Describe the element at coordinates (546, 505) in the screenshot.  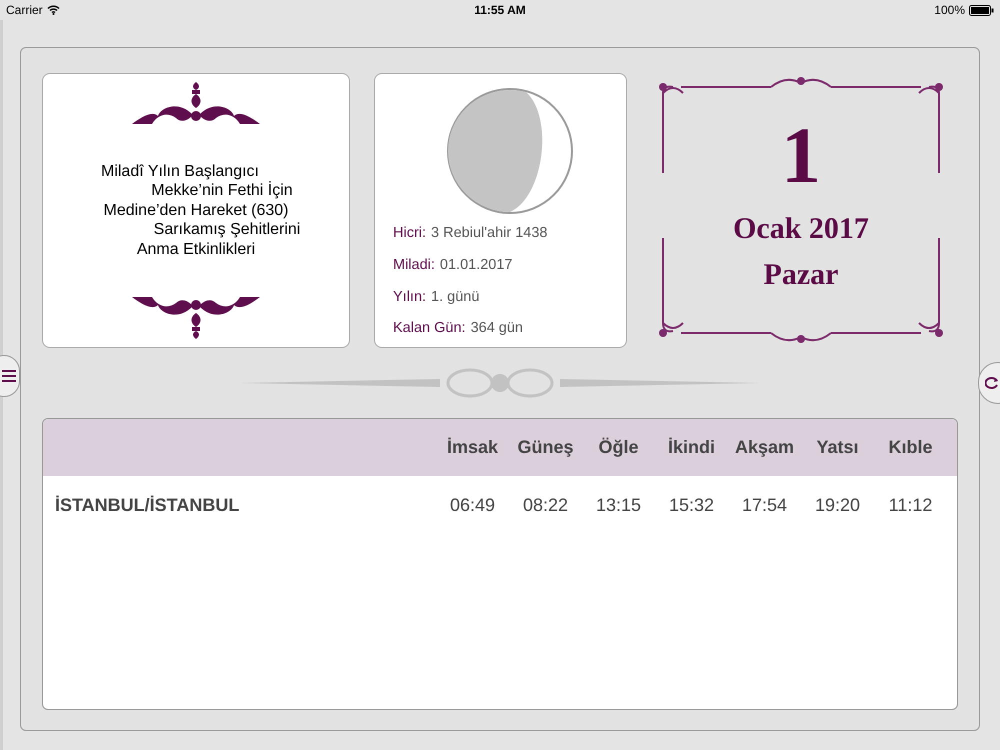
I see `time-cell-text: 08:22` at that location.